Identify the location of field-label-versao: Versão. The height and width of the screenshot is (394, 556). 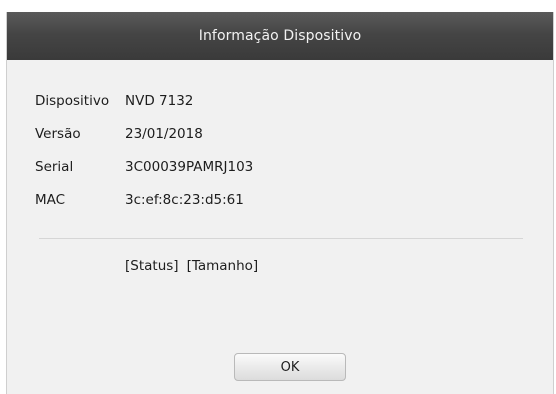
(58, 134).